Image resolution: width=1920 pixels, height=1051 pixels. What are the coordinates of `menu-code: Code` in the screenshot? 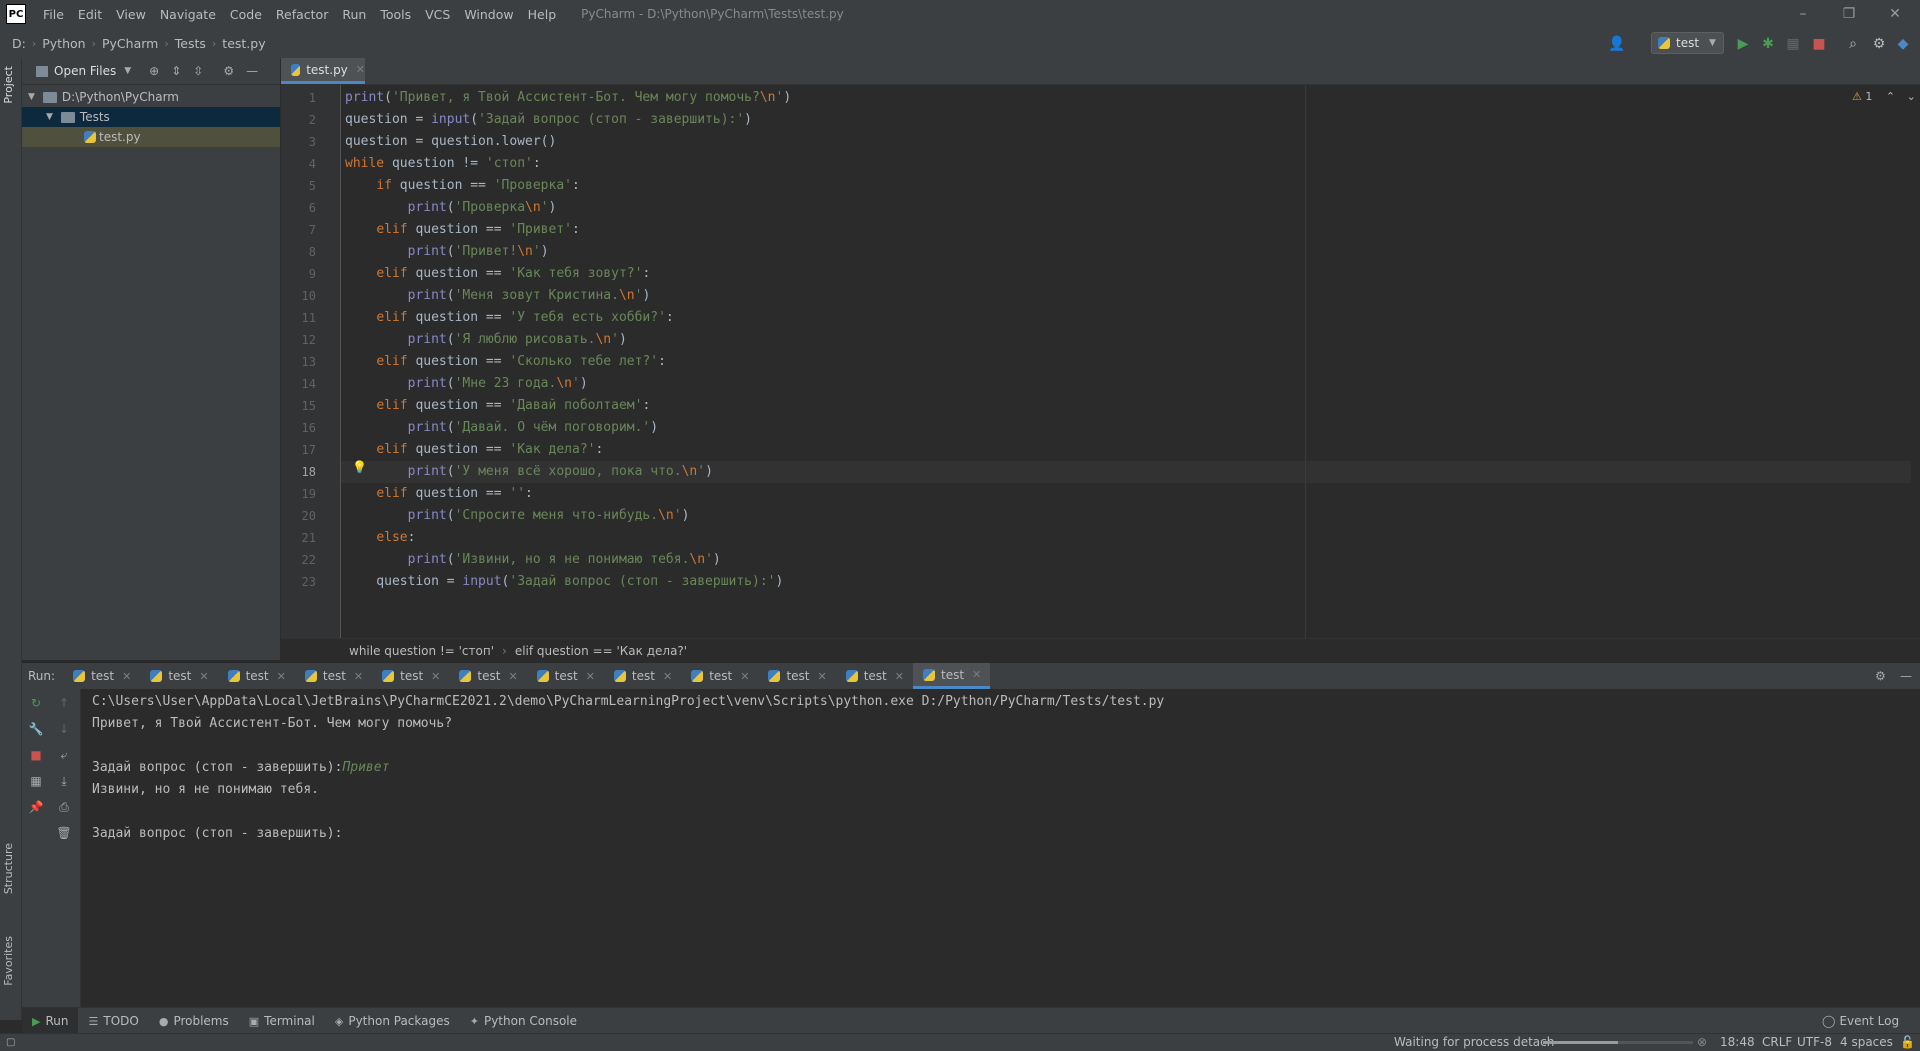 It's located at (246, 14).